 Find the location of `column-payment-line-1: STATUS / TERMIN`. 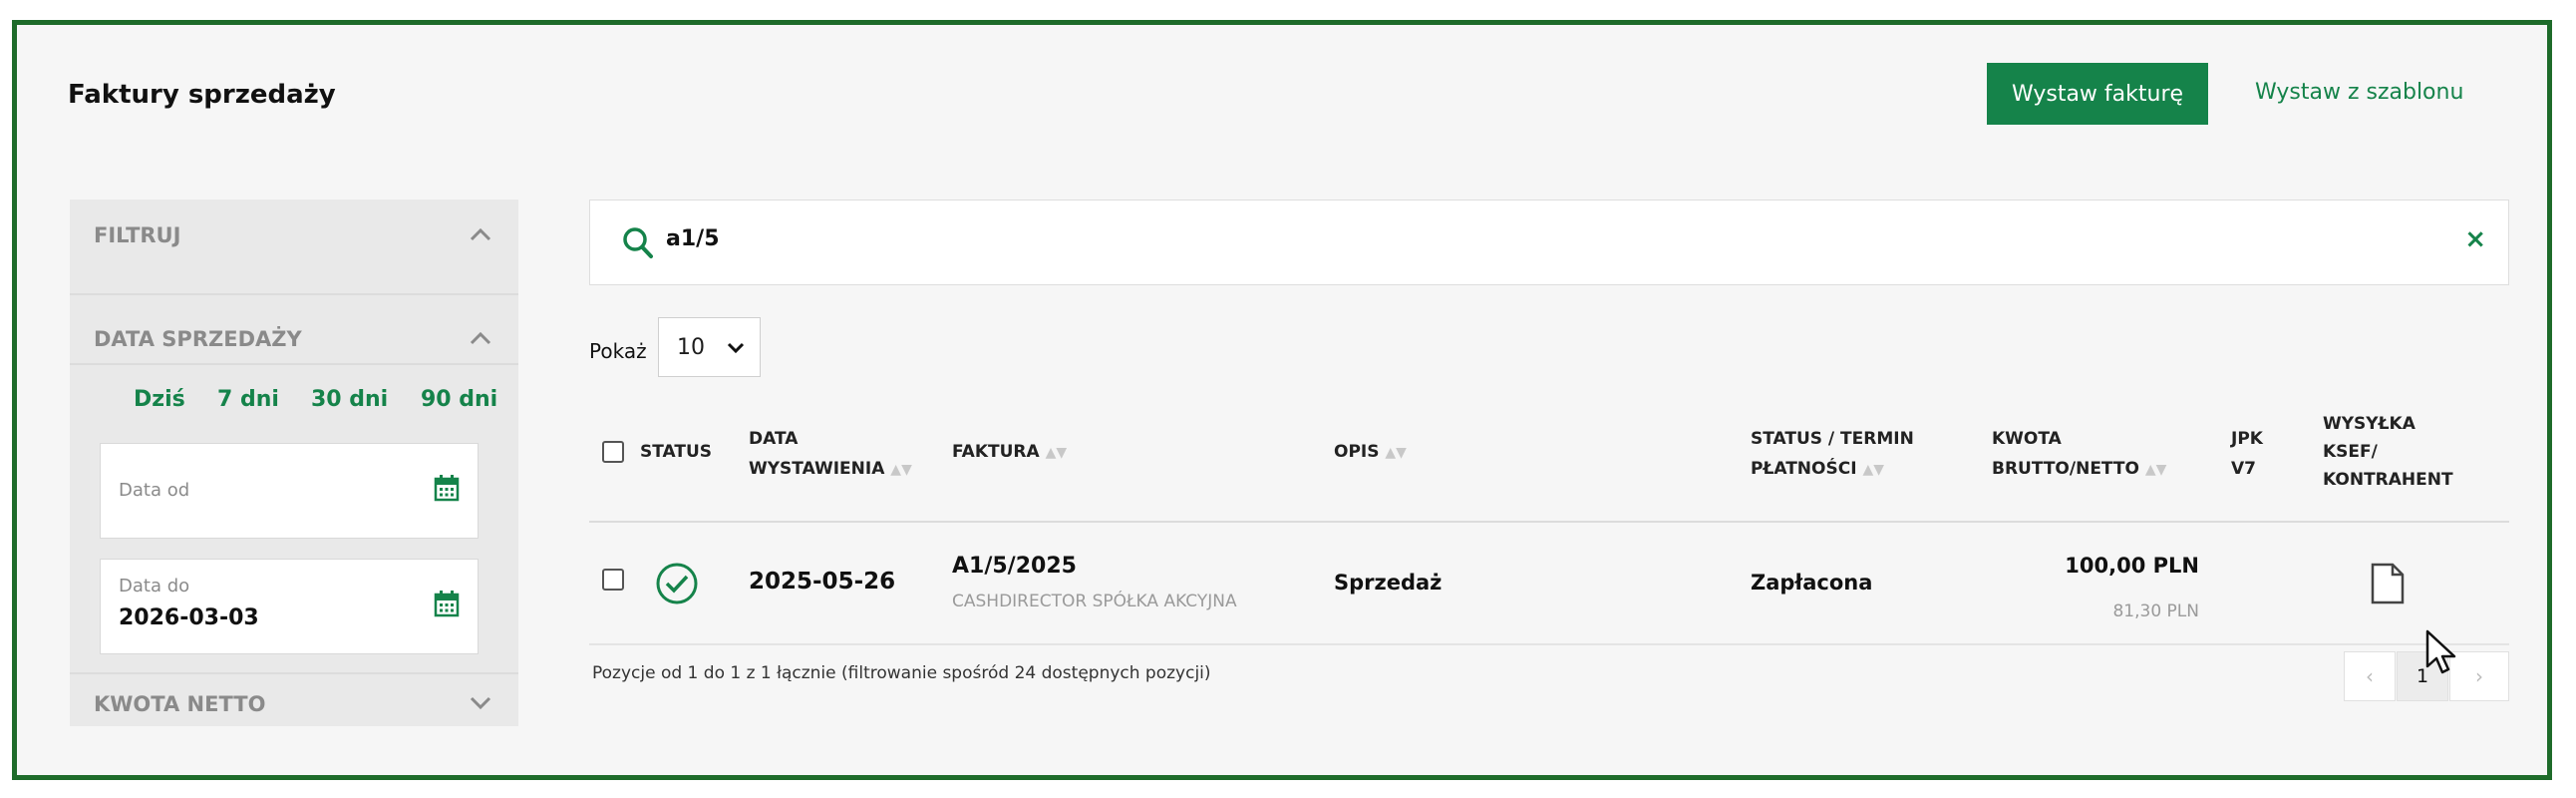

column-payment-line-1: STATUS / TERMIN is located at coordinates (1832, 439).